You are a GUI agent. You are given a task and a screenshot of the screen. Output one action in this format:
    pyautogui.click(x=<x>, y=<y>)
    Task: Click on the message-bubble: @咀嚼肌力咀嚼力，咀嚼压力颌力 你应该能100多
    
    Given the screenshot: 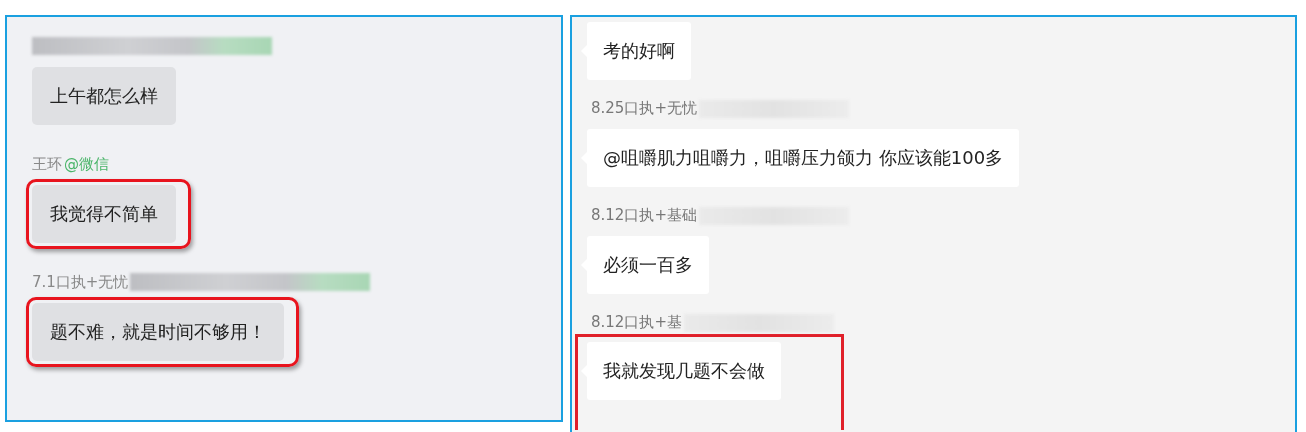 What is the action you would take?
    pyautogui.click(x=803, y=158)
    